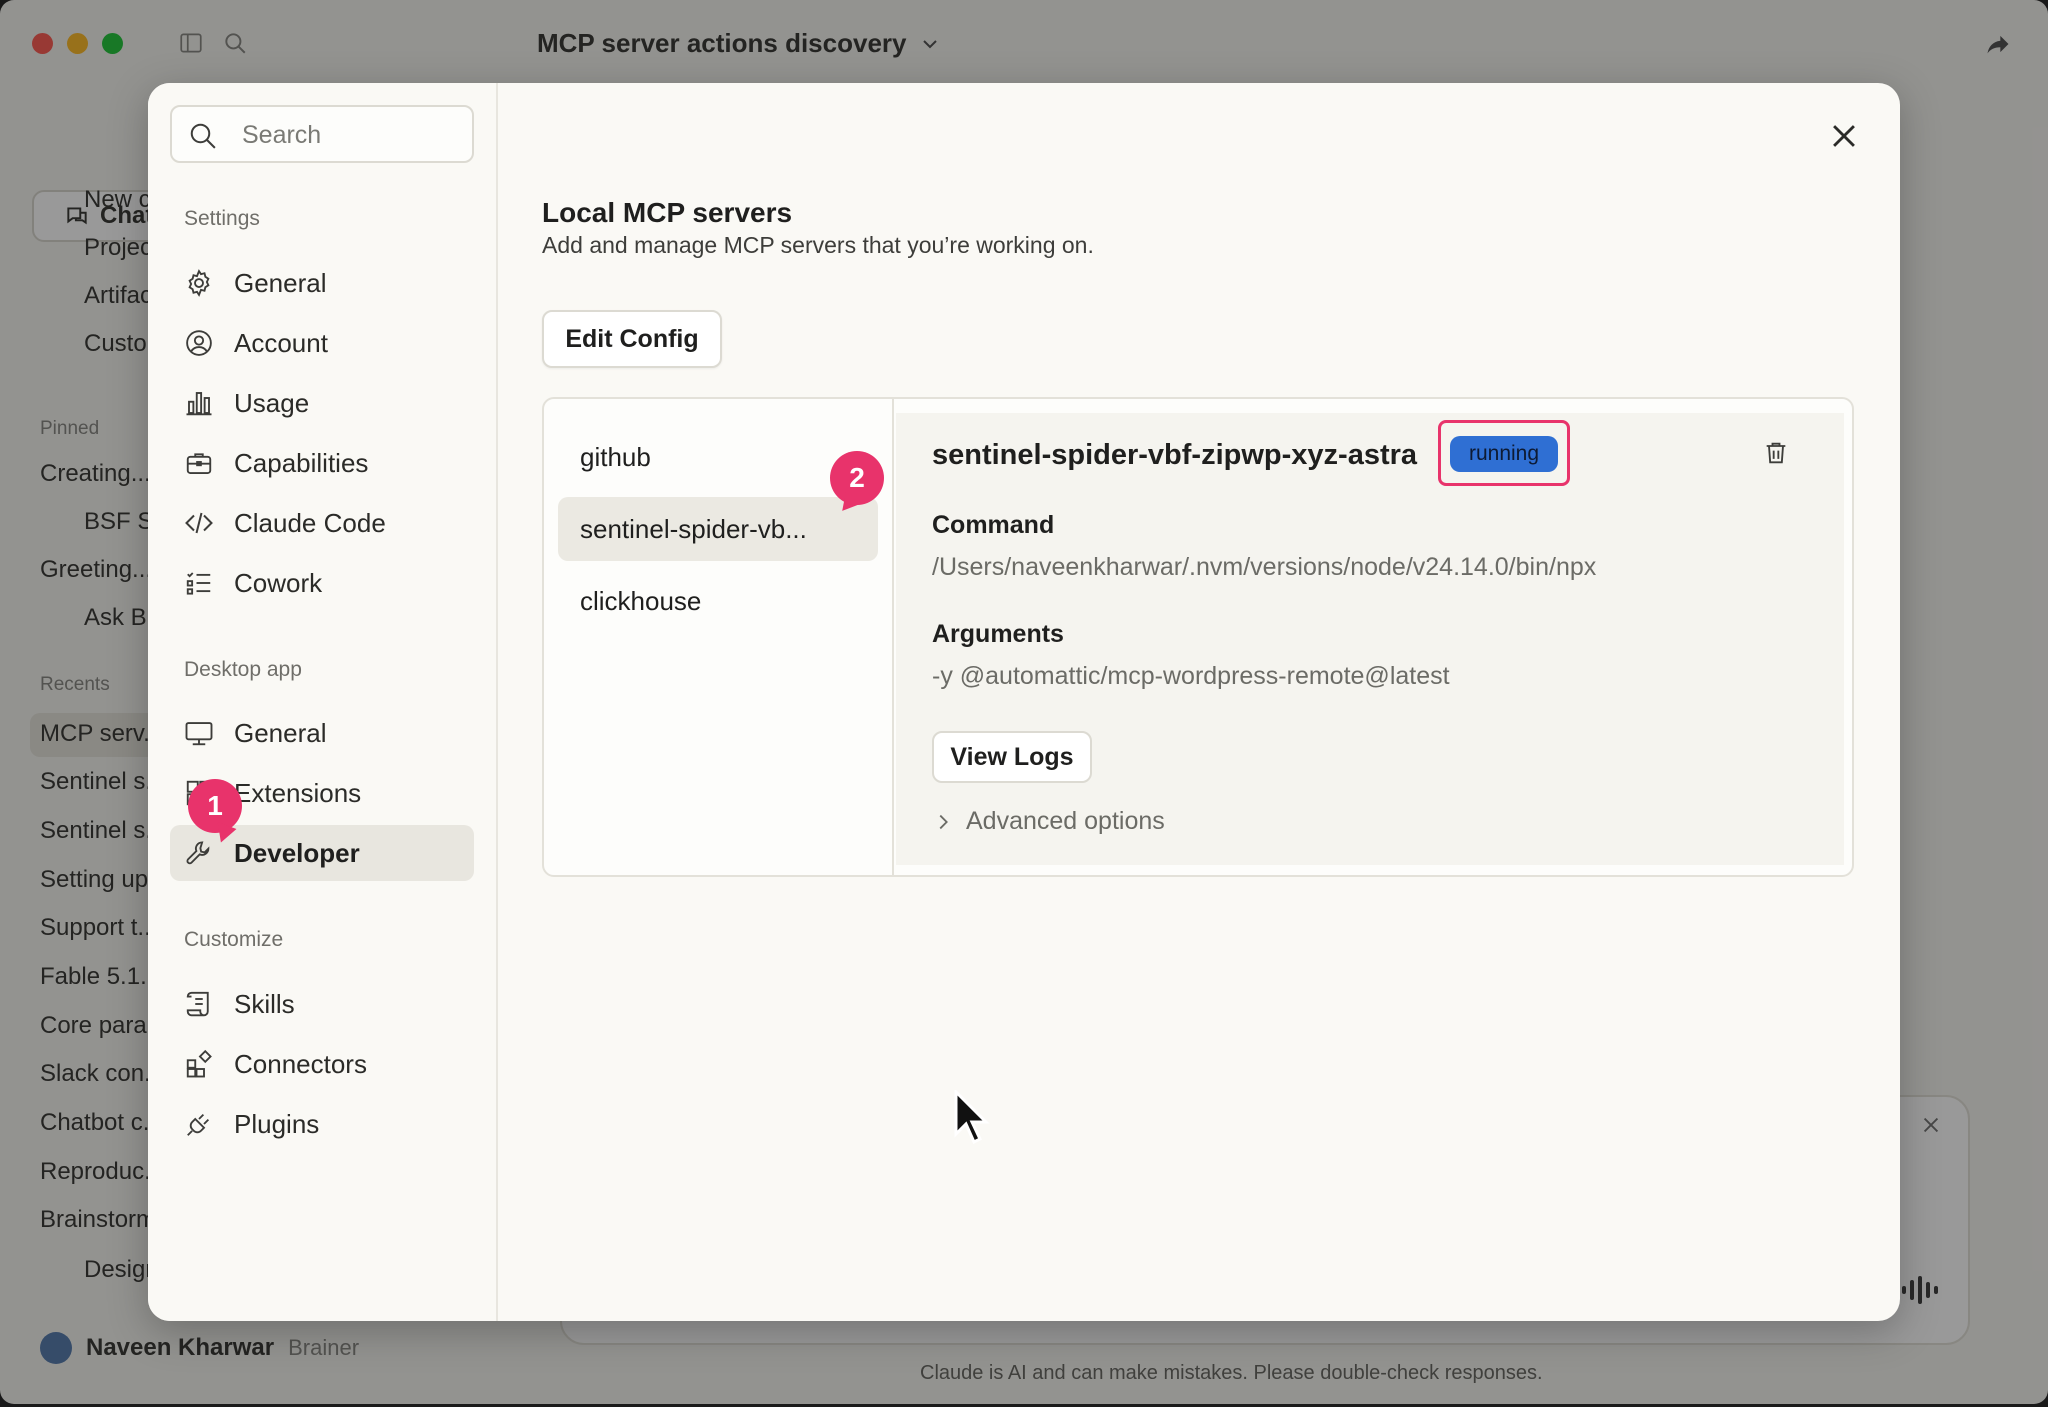  I want to click on view-logs-button: View Logs, so click(1012, 757).